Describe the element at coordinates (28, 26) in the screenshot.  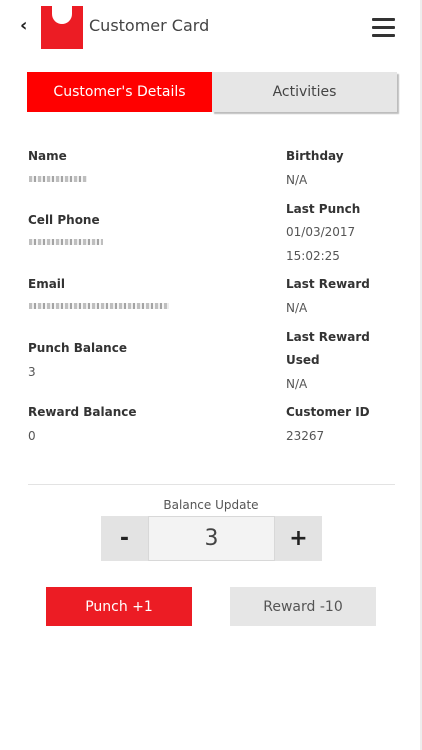
I see `chevron-left-icon: ‹` at that location.